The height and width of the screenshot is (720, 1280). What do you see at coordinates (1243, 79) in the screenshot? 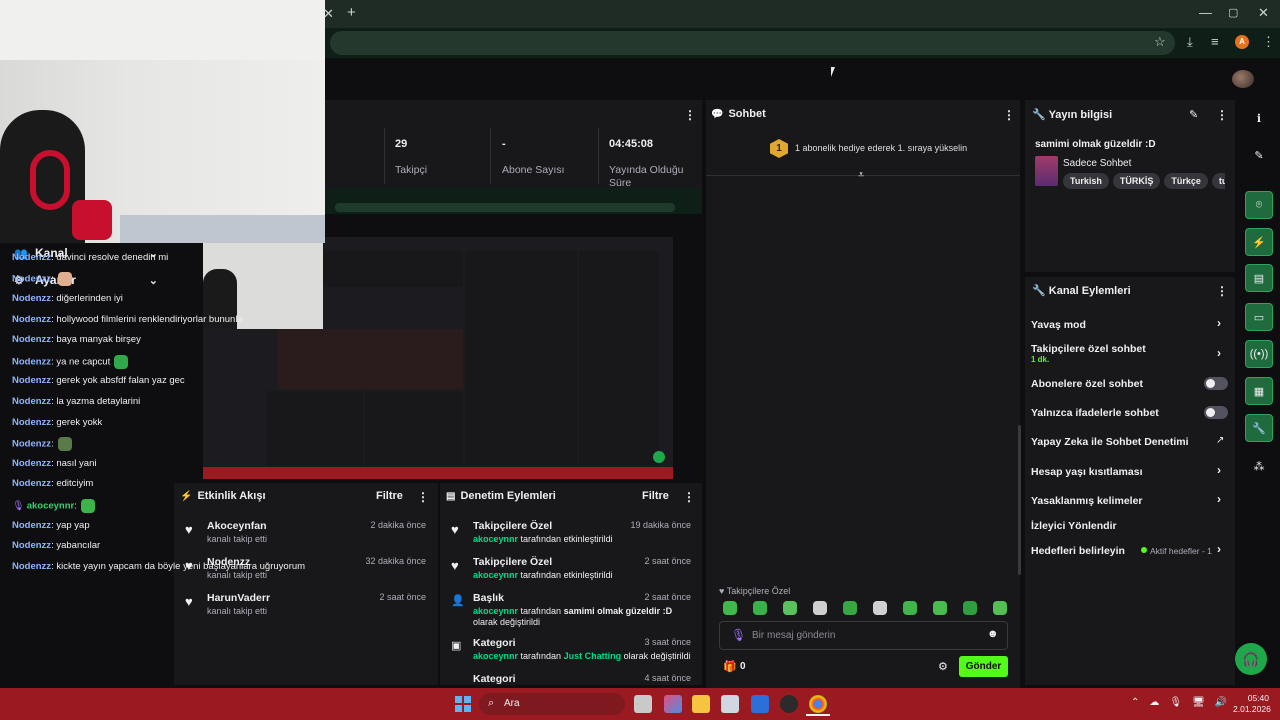
I see `user-avatar` at bounding box center [1243, 79].